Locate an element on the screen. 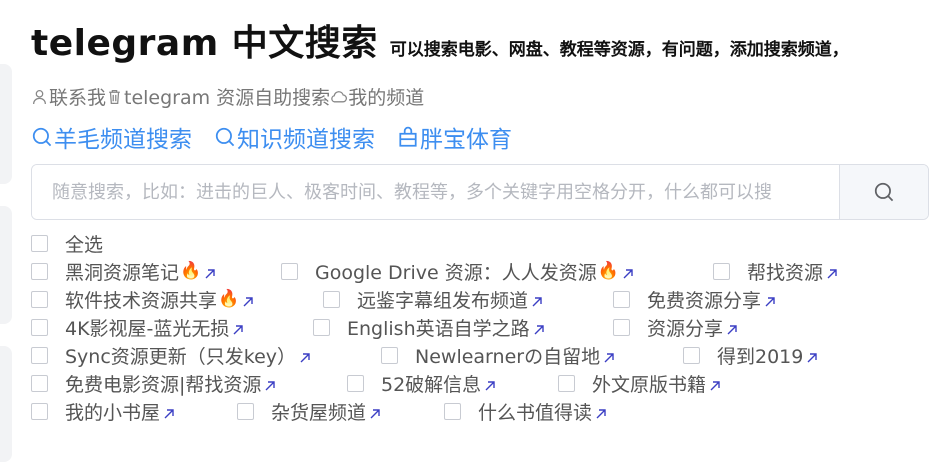 The image size is (950, 462). sports-link: 胖宝体育 is located at coordinates (454, 137).